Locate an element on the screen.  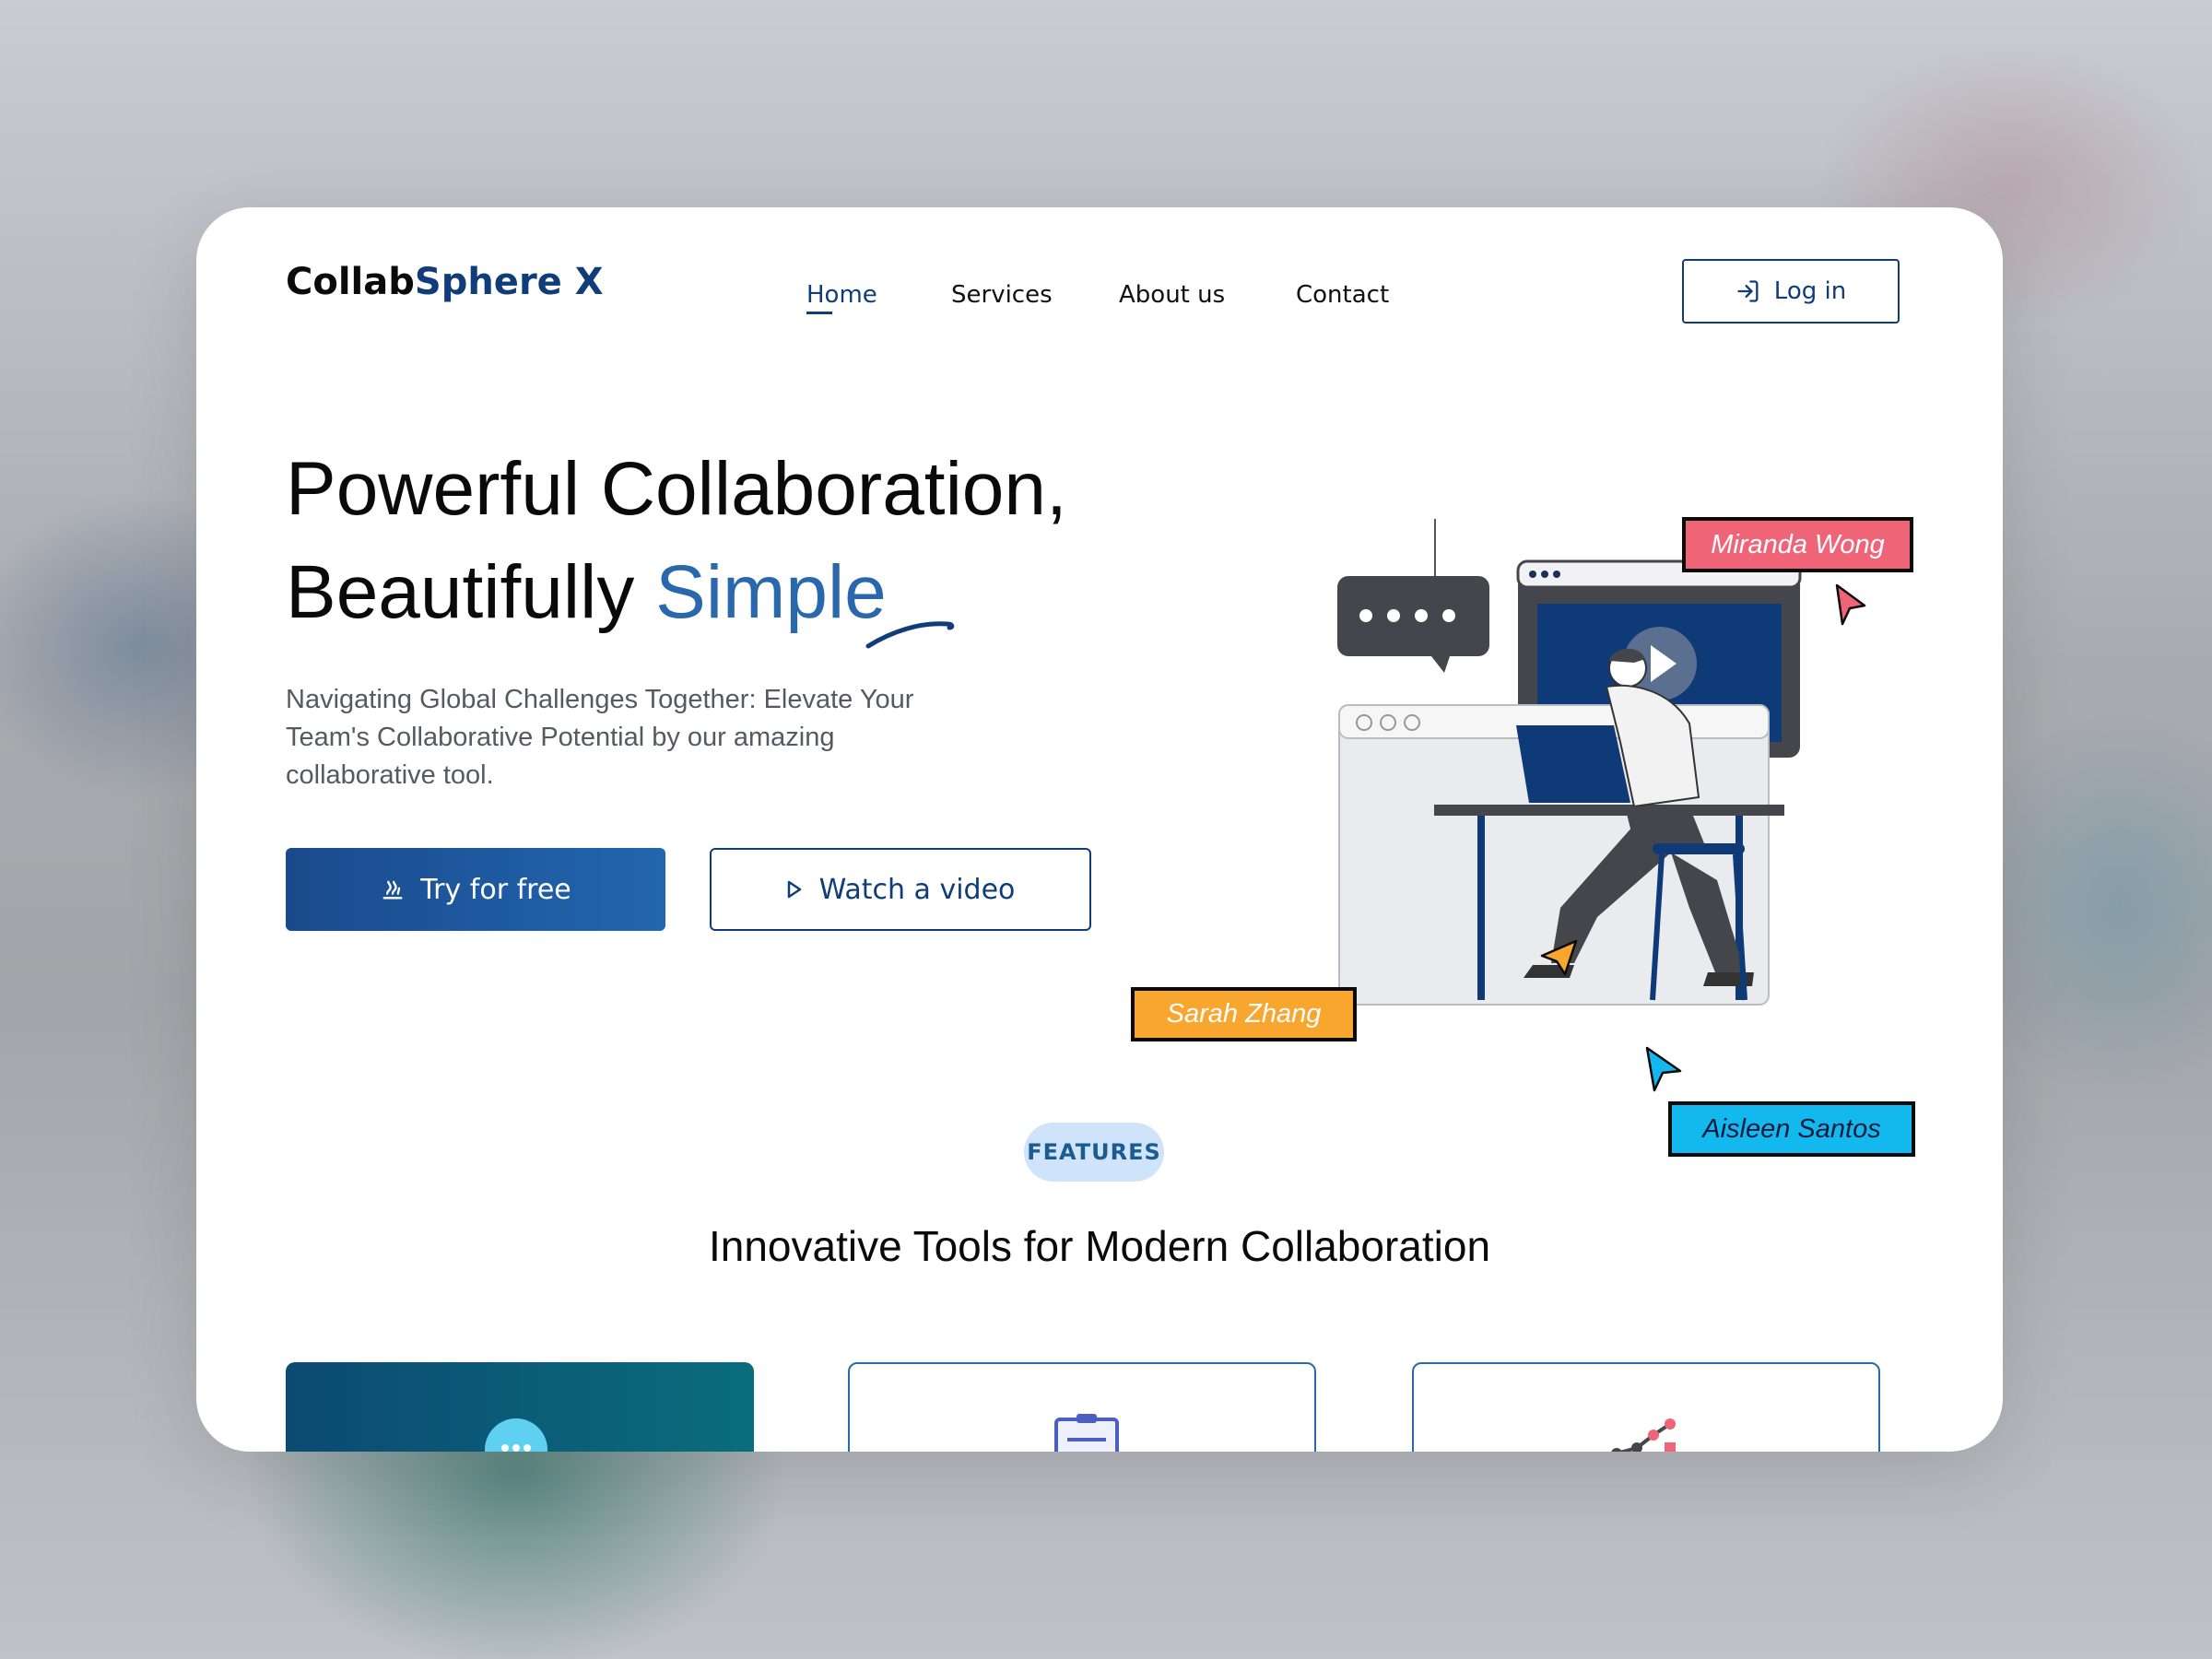
laptop-icon is located at coordinates (1573, 764).